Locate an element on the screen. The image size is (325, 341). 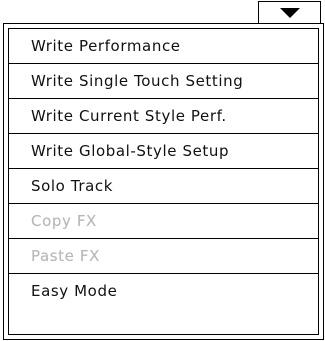
menu-item-label: Write Current Style Perf. is located at coordinates (129, 116).